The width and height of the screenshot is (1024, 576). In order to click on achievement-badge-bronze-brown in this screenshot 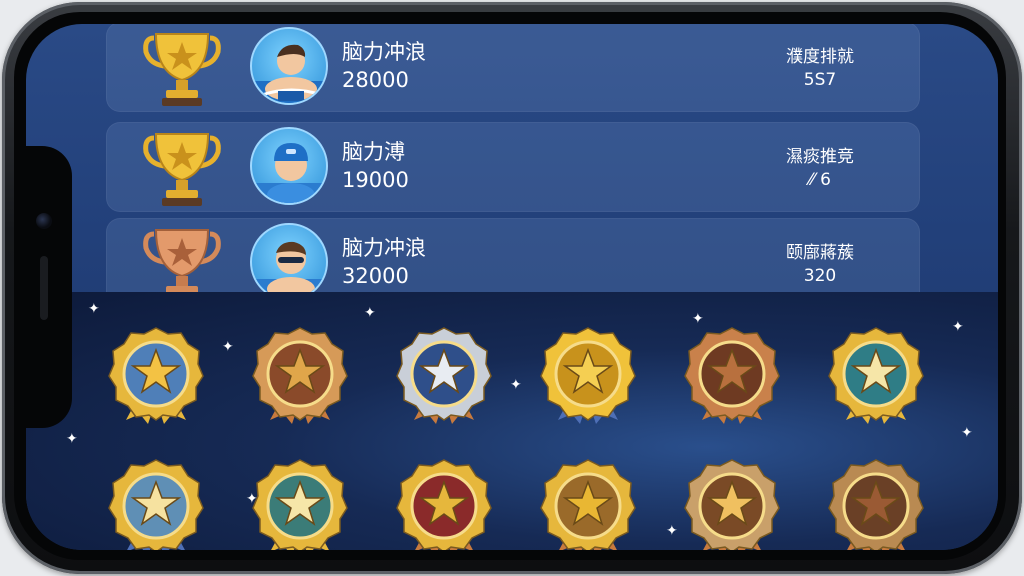, I will do `click(876, 503)`.